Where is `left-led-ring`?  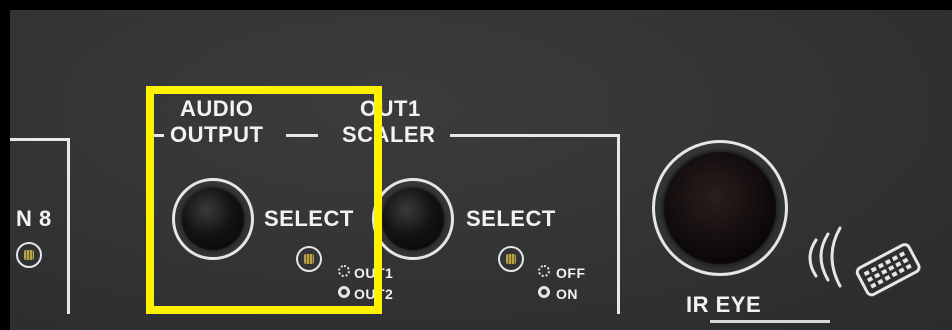
left-led-ring is located at coordinates (29, 255).